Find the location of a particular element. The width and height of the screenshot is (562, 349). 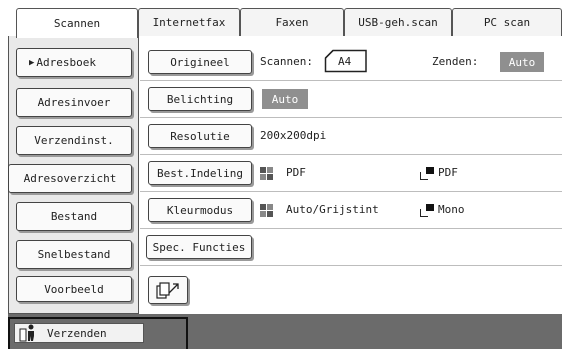

sidebar-item-verzendinst: Verzendinst. is located at coordinates (74, 140).